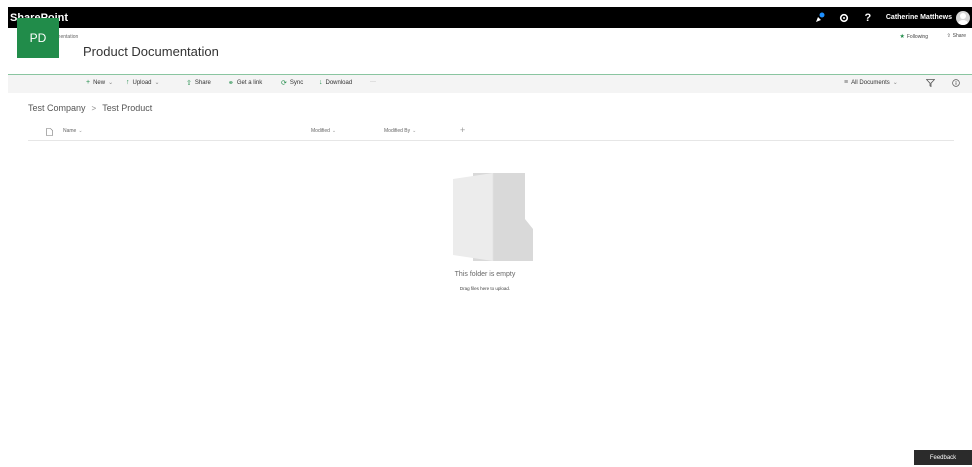  I want to click on add-column-button: +, so click(462, 130).